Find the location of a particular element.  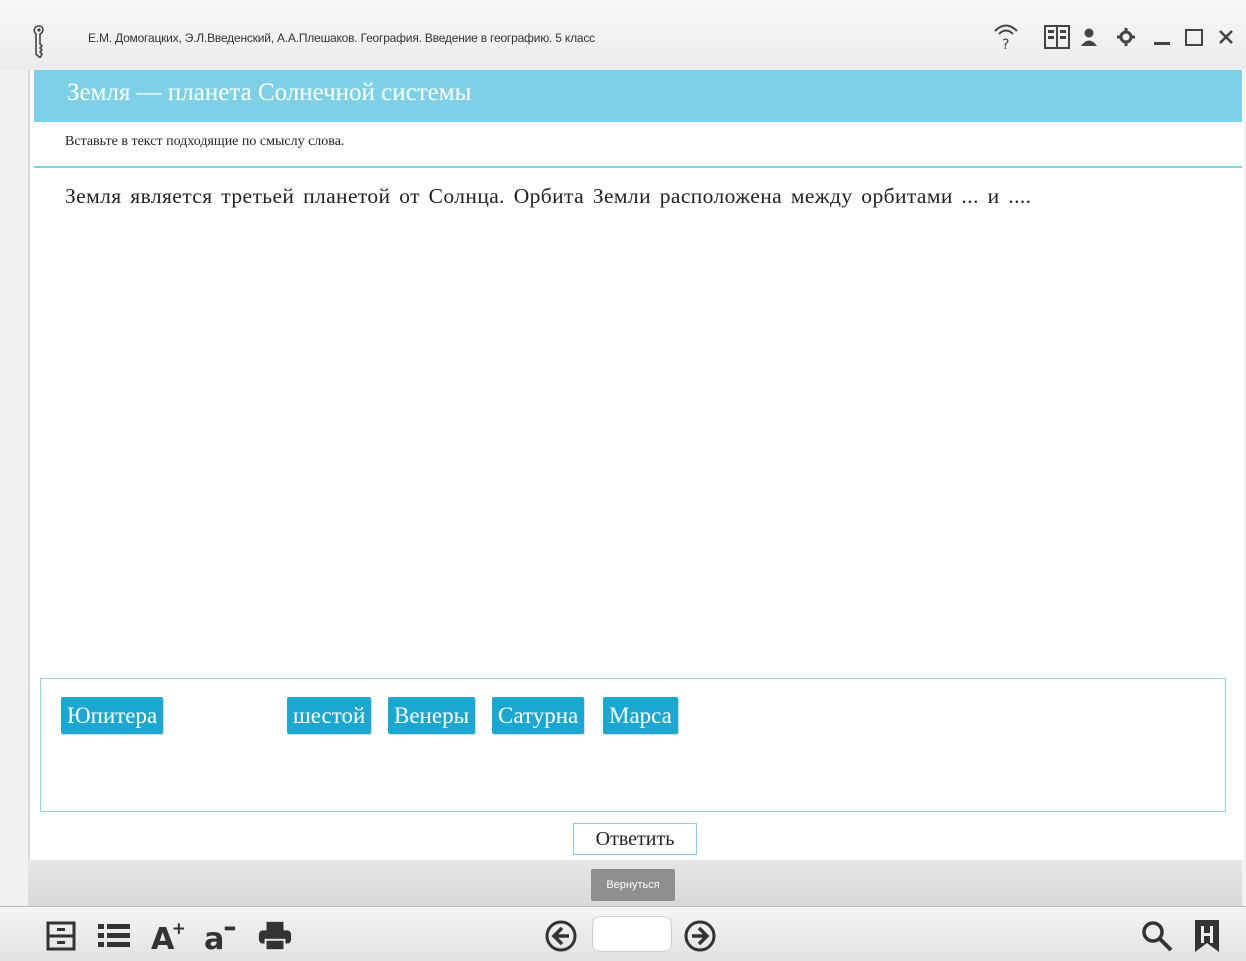

word-chip: шестой is located at coordinates (329, 715).